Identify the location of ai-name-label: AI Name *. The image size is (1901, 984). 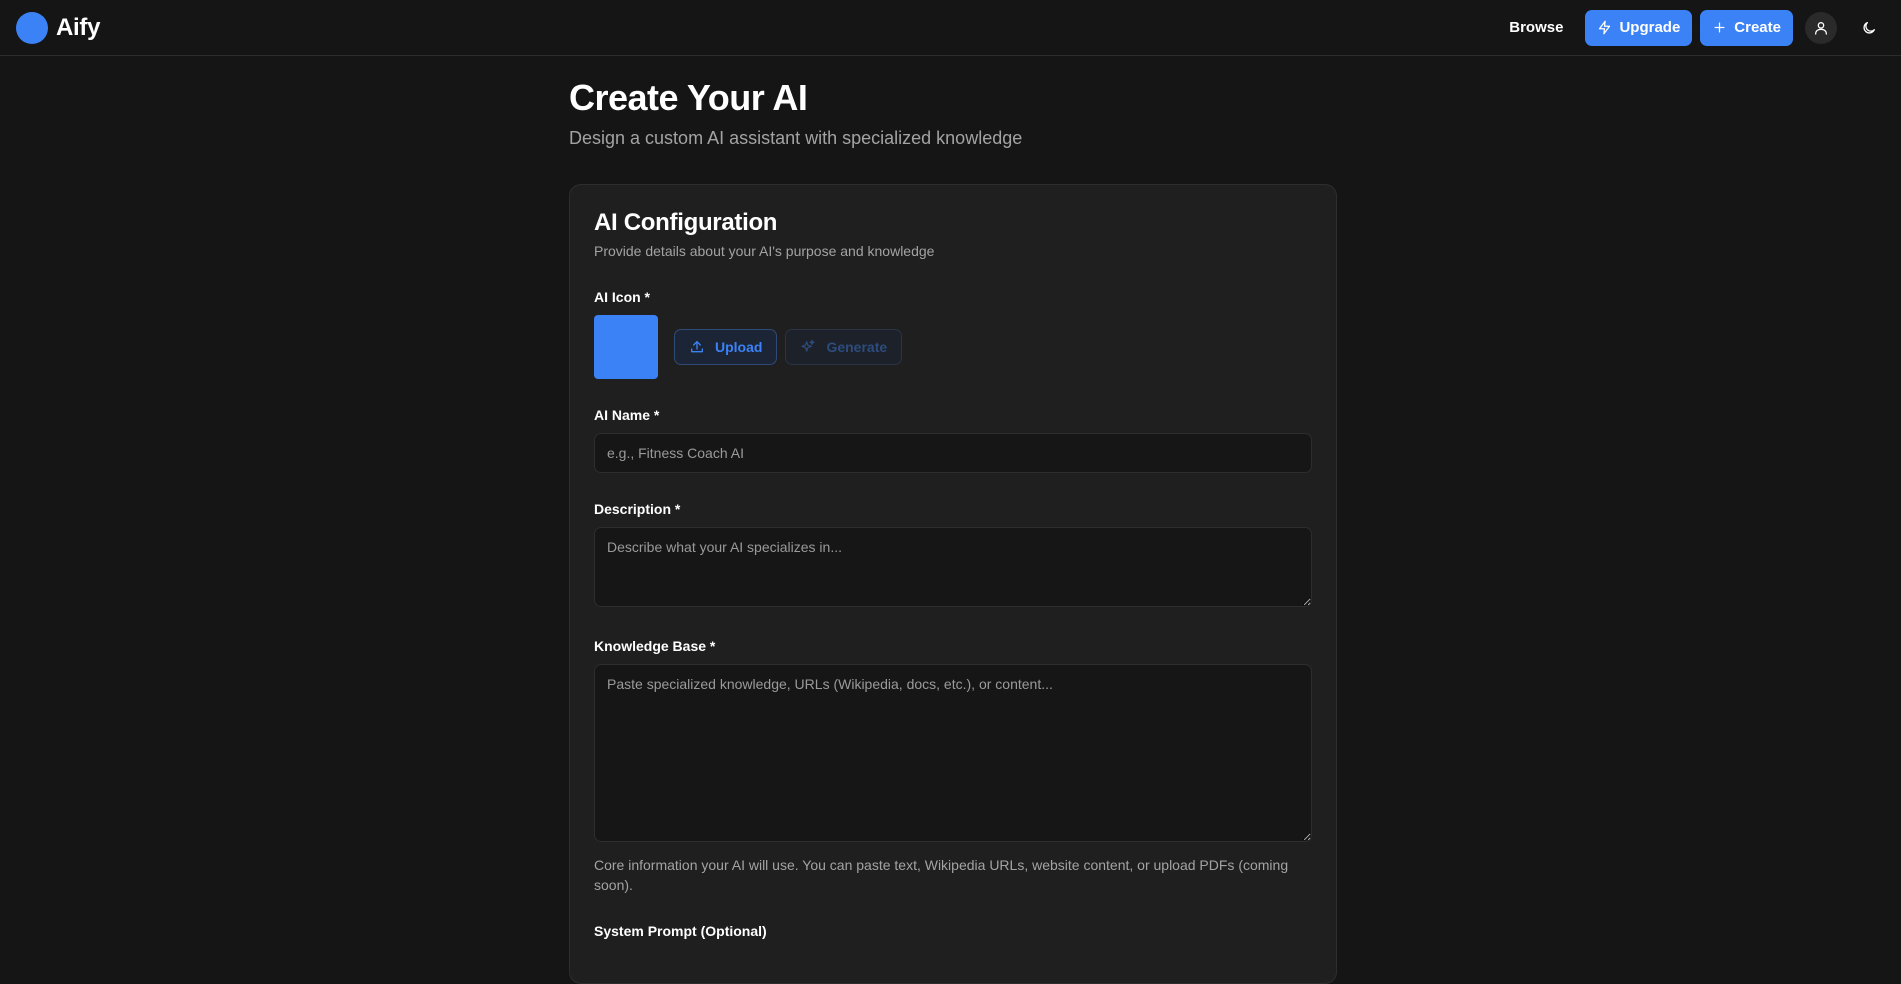
(627, 415).